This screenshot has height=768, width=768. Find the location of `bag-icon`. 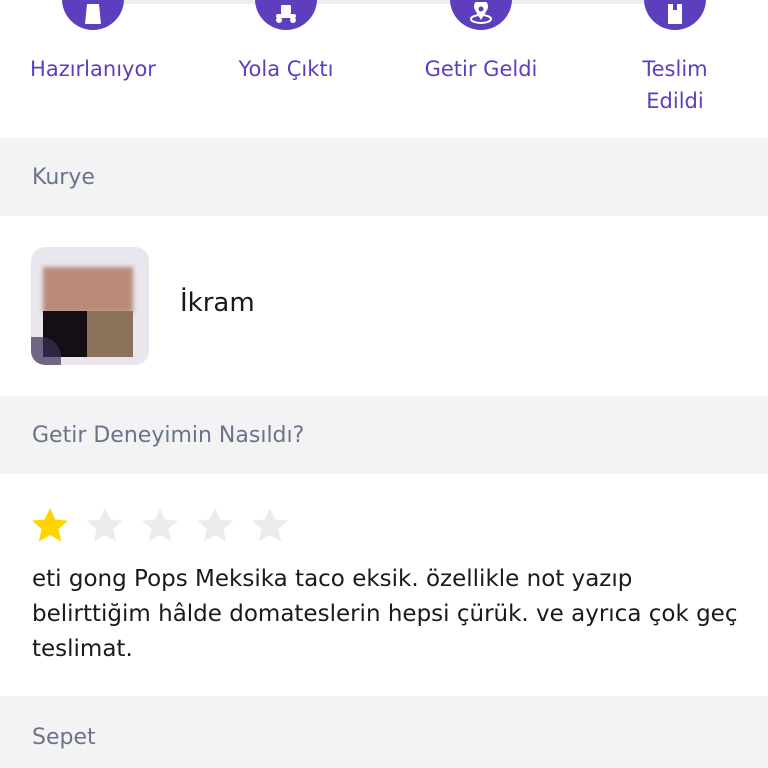

bag-icon is located at coordinates (93, 15).